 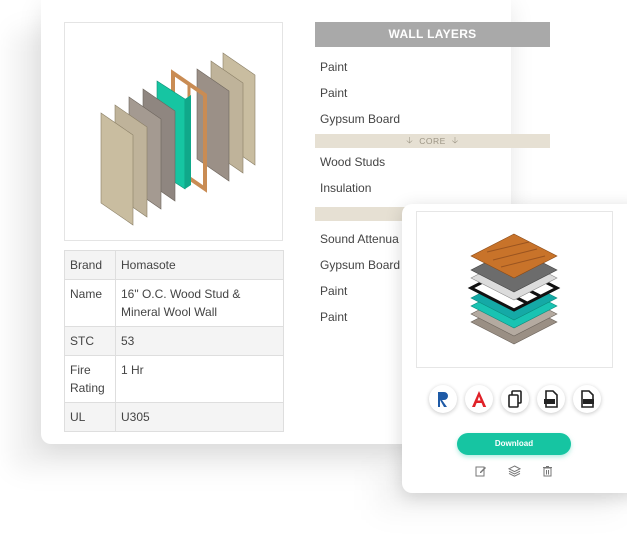 What do you see at coordinates (90, 341) in the screenshot?
I see `property-key: STC` at bounding box center [90, 341].